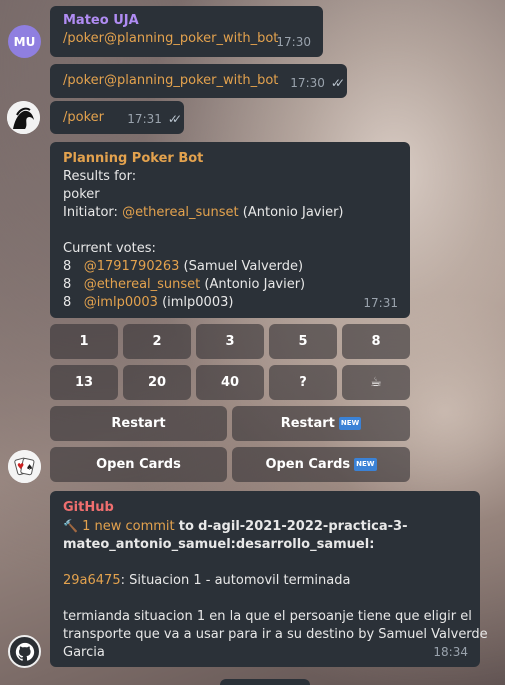  I want to click on commit-body-line: Garcia, so click(84, 652).